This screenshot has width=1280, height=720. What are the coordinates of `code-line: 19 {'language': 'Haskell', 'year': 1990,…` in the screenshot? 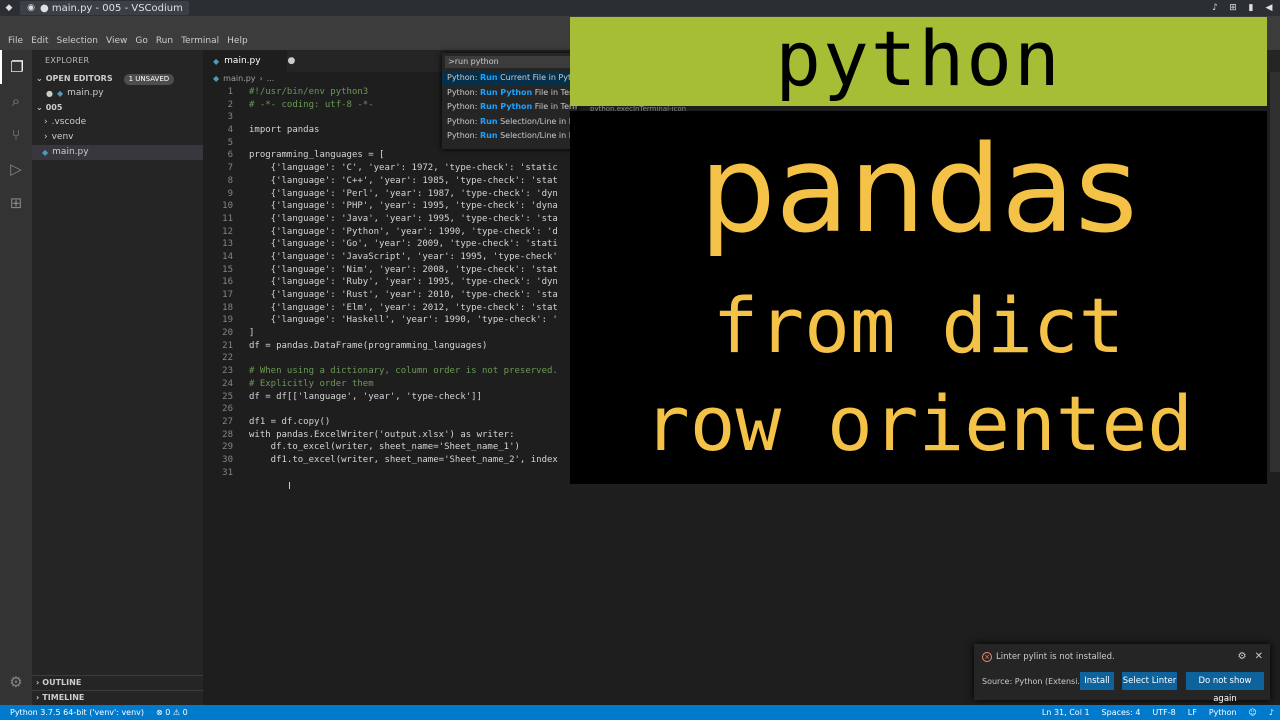 It's located at (388, 320).